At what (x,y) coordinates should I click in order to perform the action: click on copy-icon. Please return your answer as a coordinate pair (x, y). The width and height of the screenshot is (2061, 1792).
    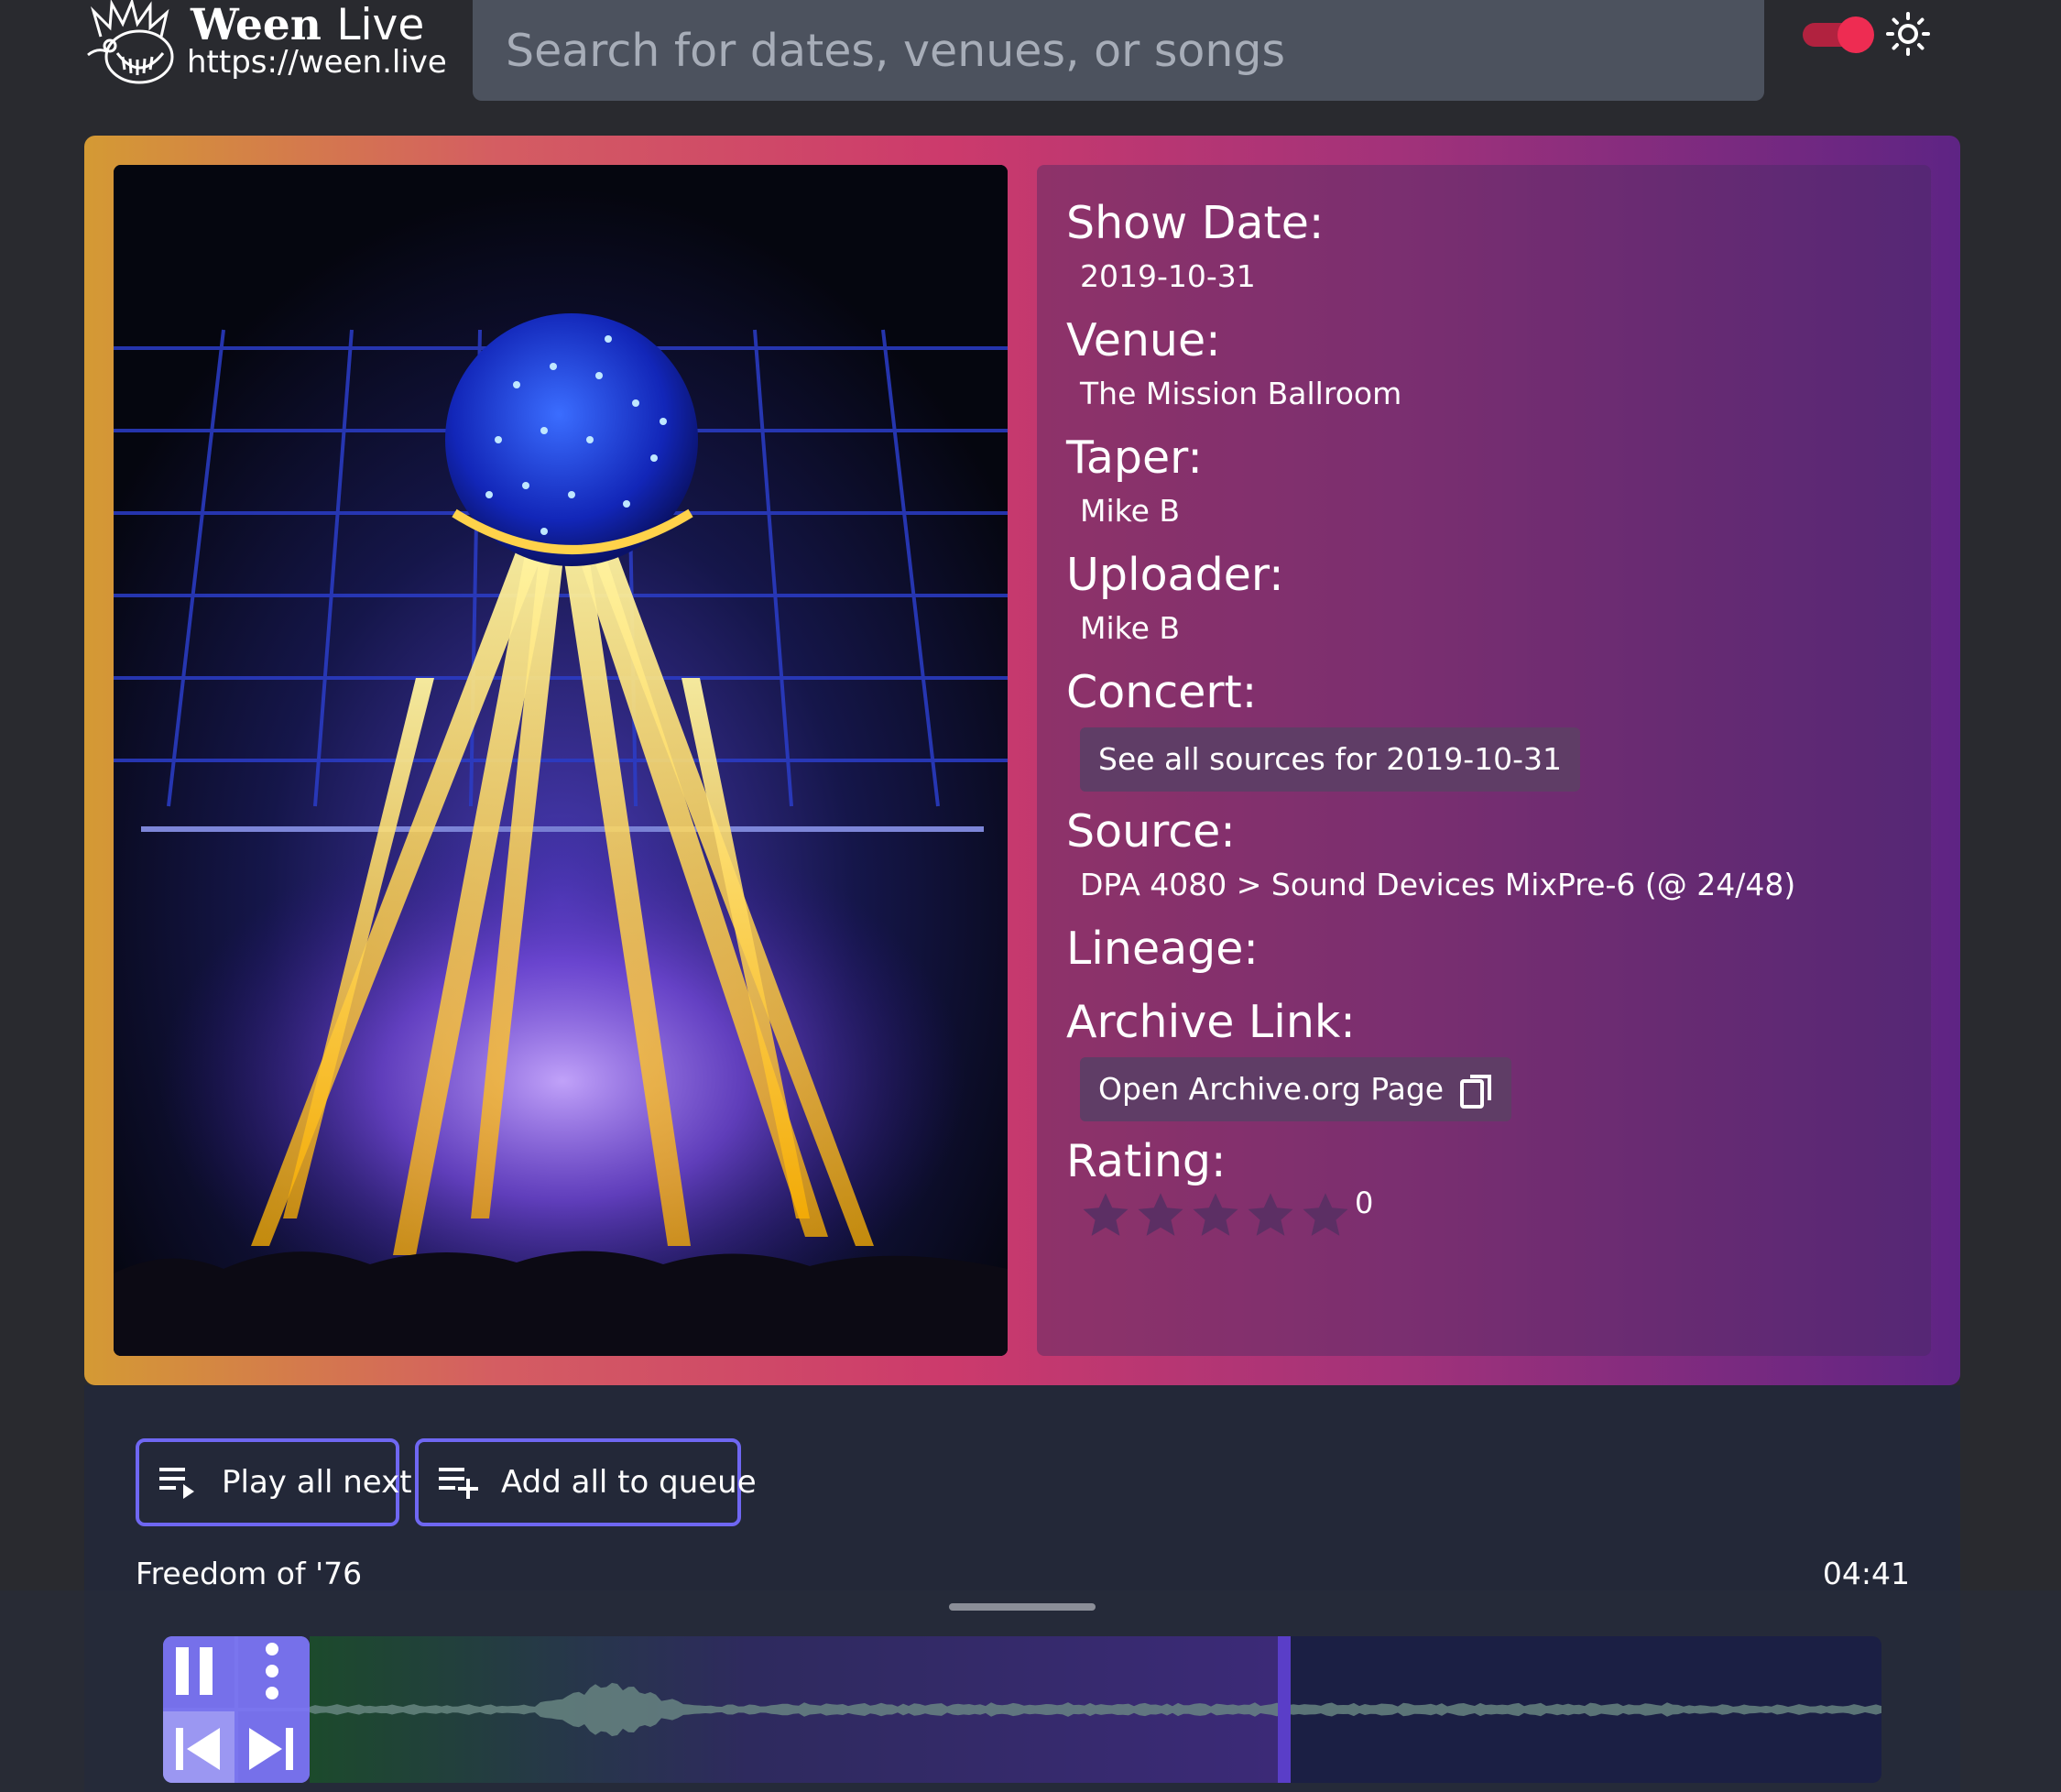
    Looking at the image, I should click on (1476, 1091).